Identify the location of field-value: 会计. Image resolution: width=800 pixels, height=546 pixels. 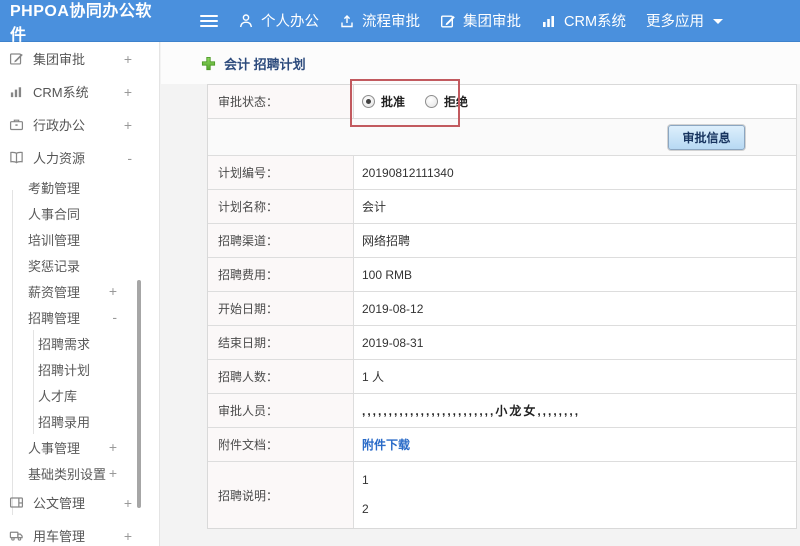
(374, 207).